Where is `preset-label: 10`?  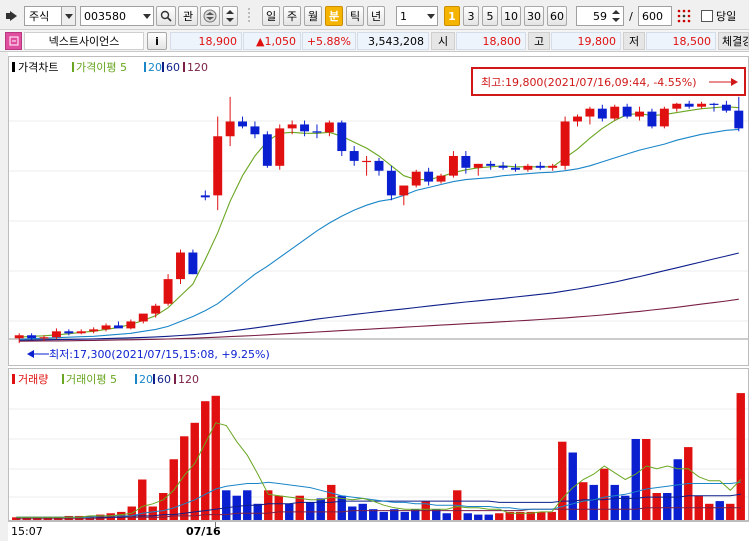 preset-label: 10 is located at coordinates (511, 16).